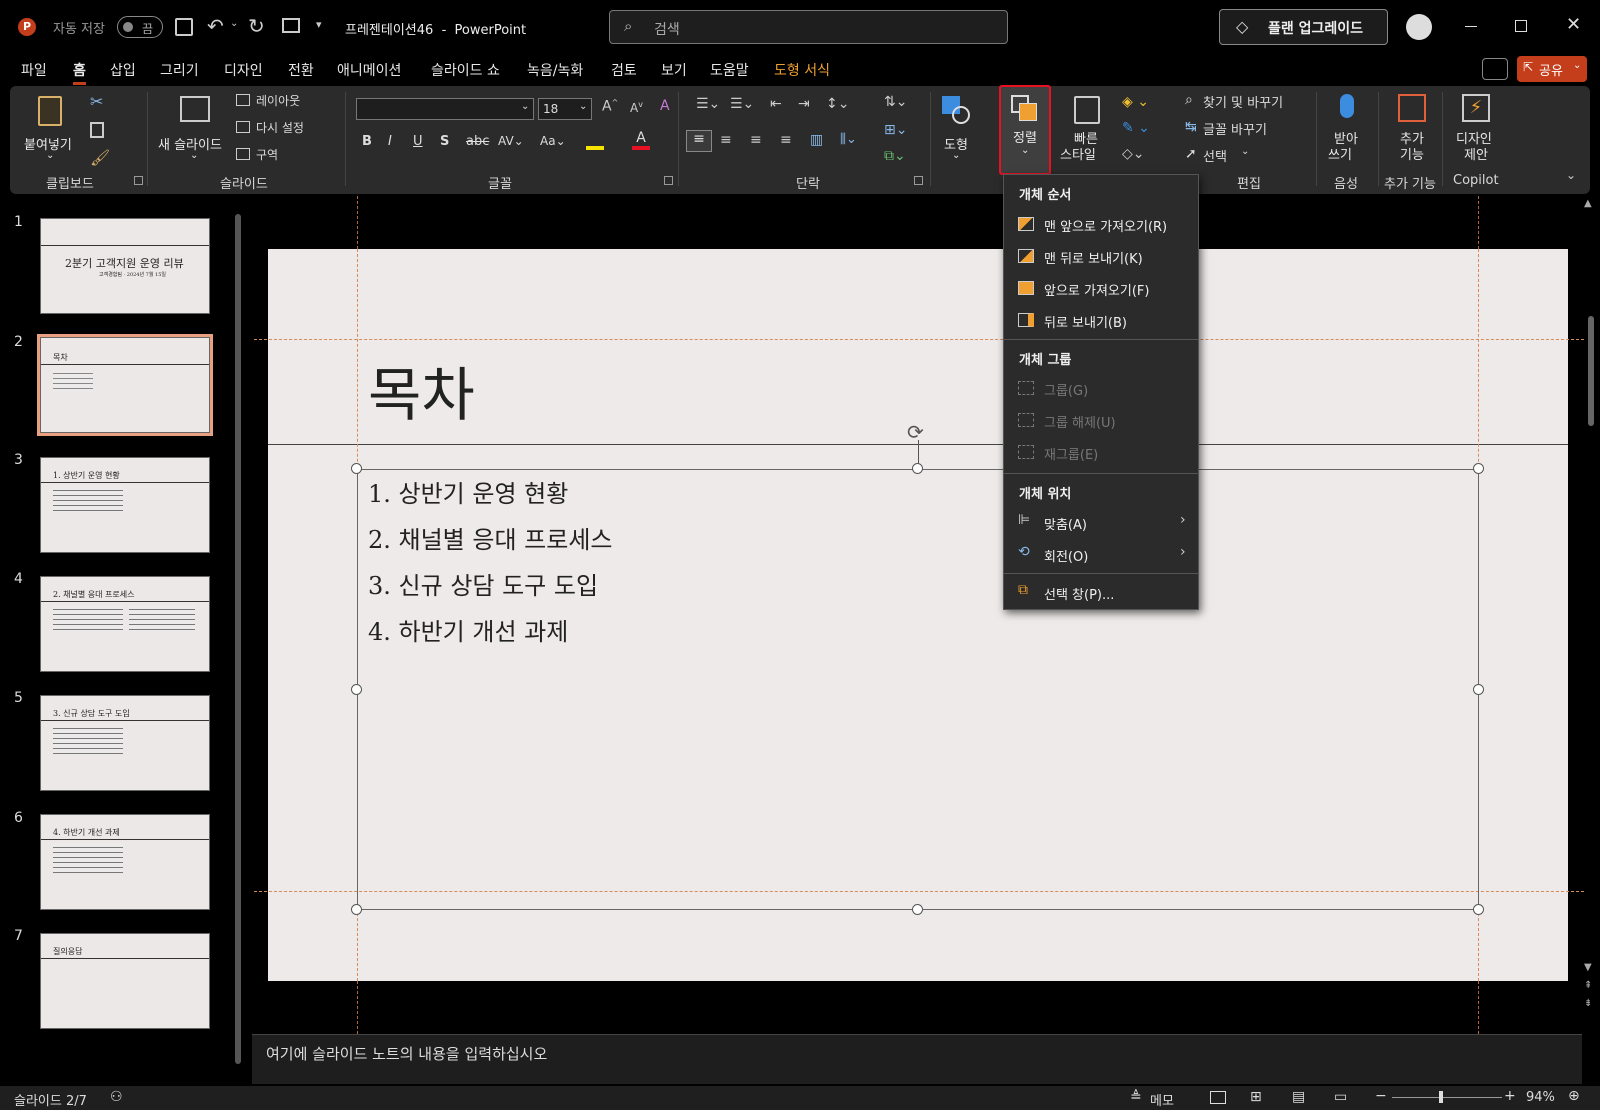  Describe the element at coordinates (895, 156) in the screenshot. I see `smartart-icon: ⧉⌄` at that location.